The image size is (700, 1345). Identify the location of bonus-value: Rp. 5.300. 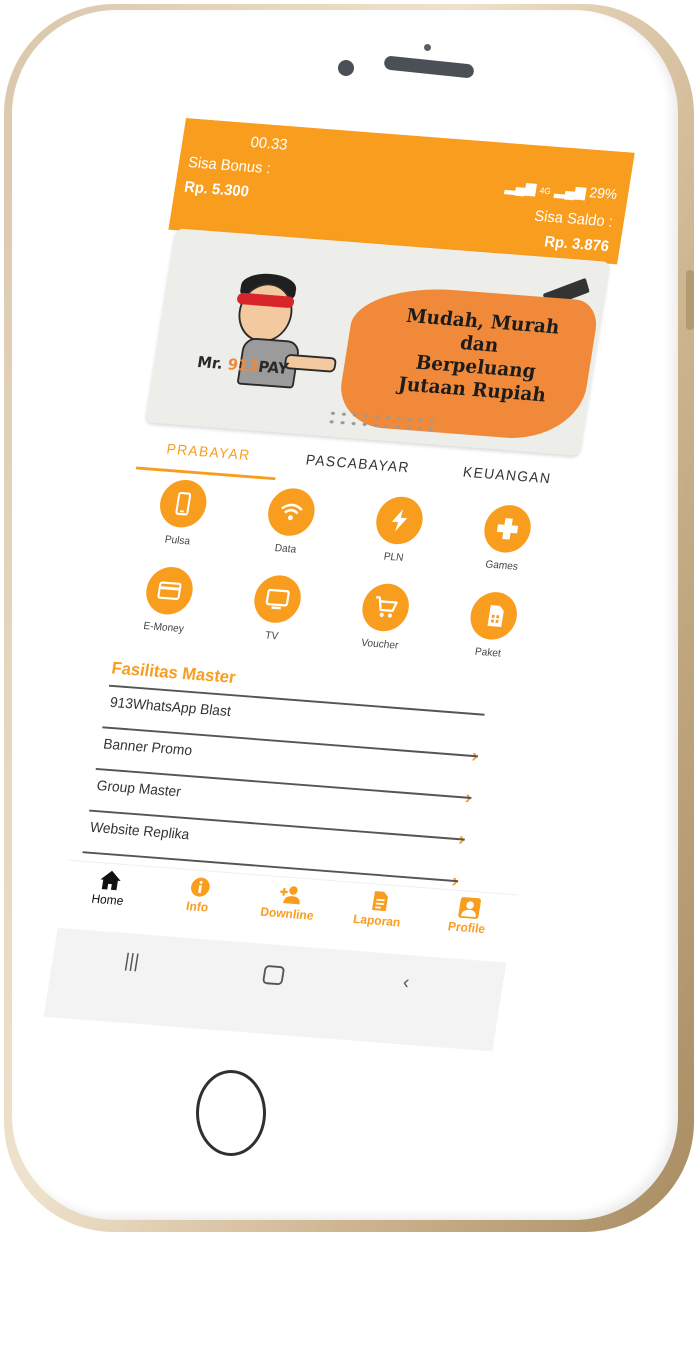
(216, 190).